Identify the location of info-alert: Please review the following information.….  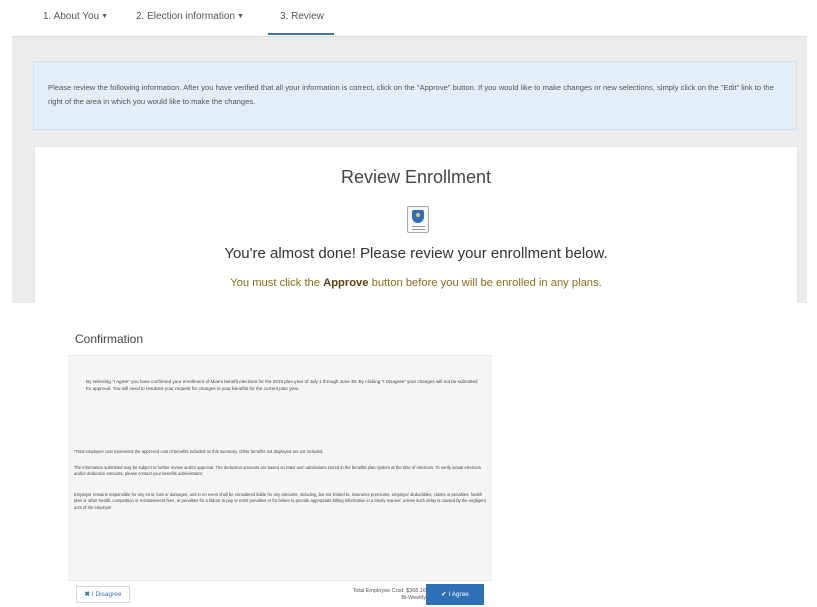
(415, 95).